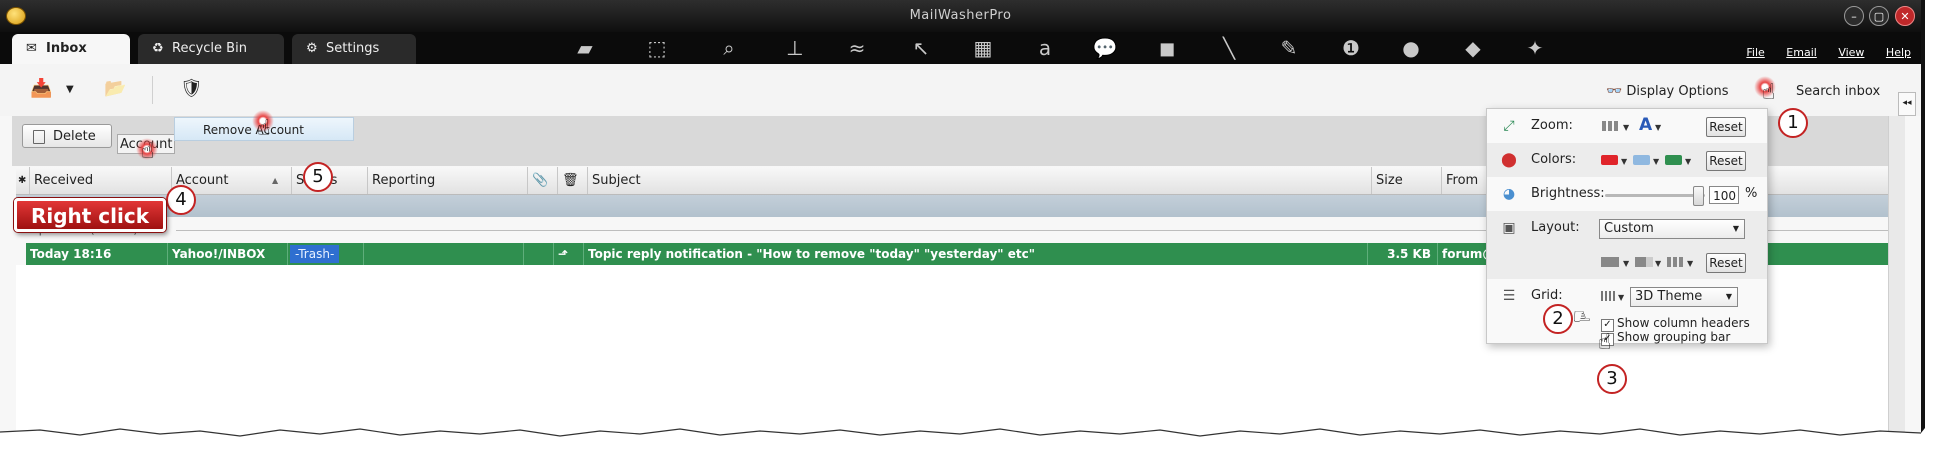 The height and width of the screenshot is (472, 1935). I want to click on color-swatch-green, so click(1673, 160).